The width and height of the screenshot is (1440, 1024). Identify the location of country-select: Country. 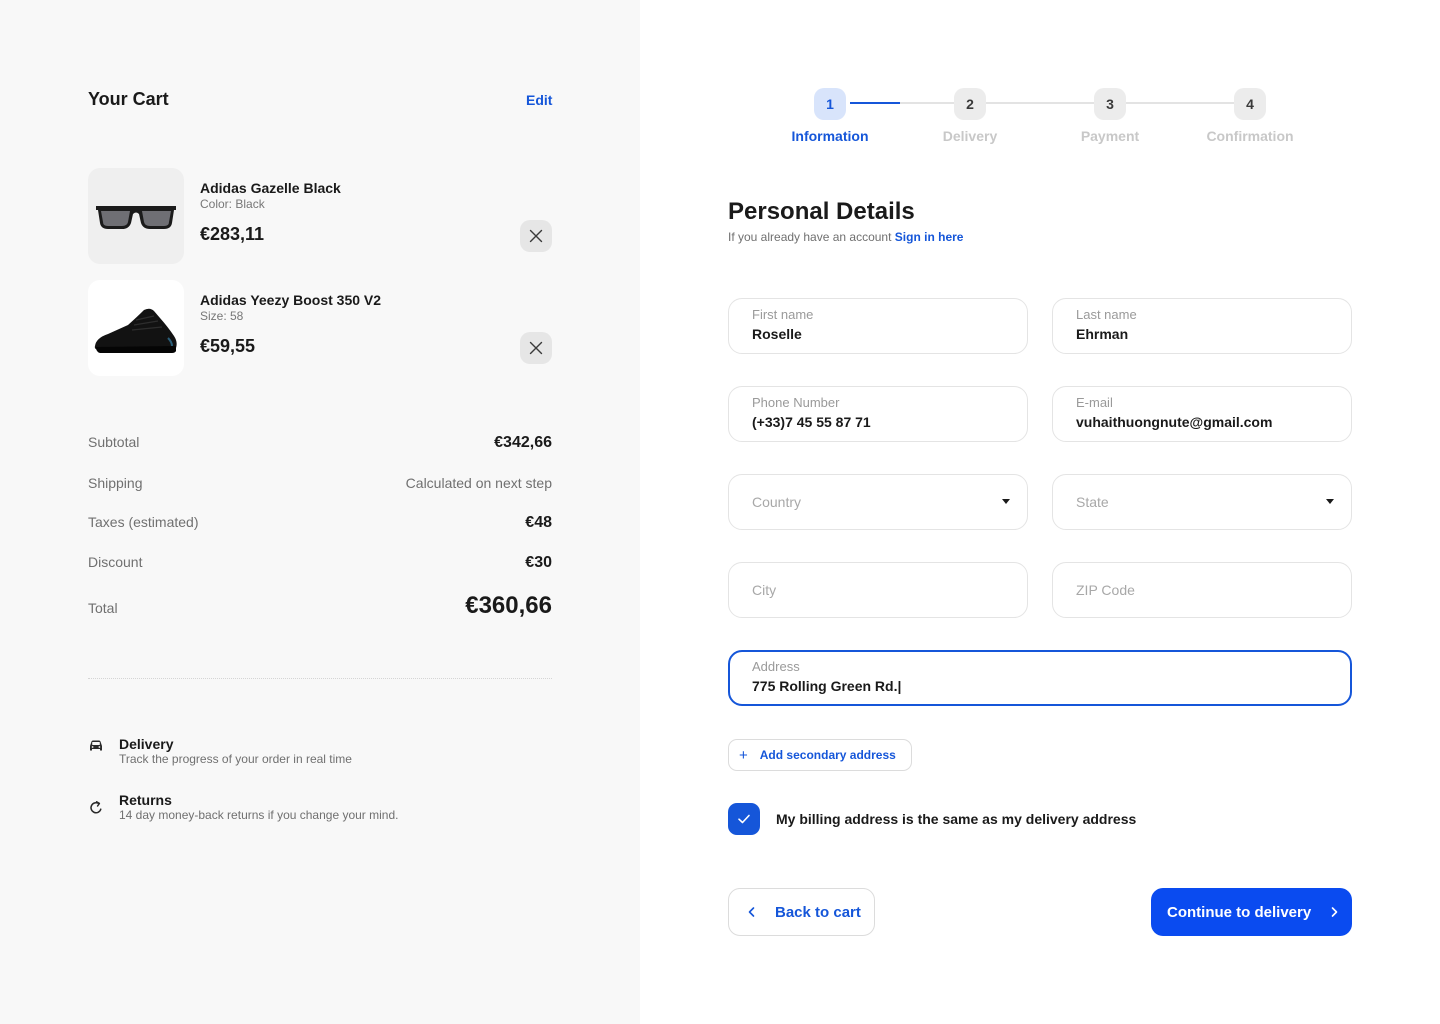
(878, 502).